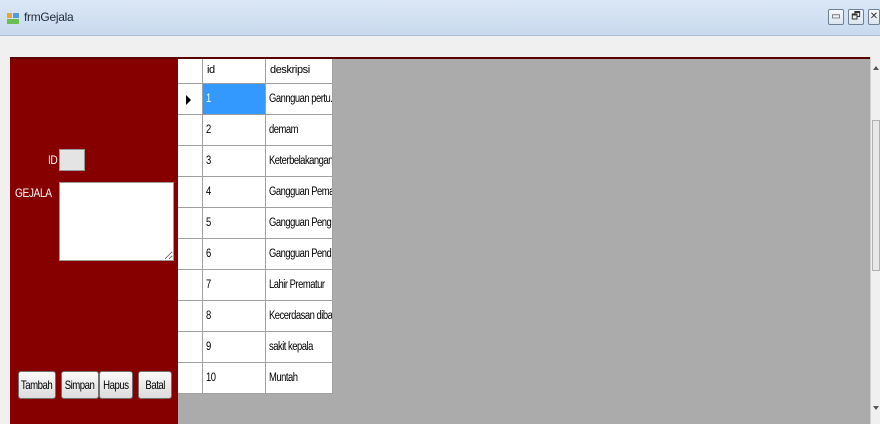 Image resolution: width=880 pixels, height=424 pixels. I want to click on column-header-deskripsi: deskripsi, so click(299, 71).